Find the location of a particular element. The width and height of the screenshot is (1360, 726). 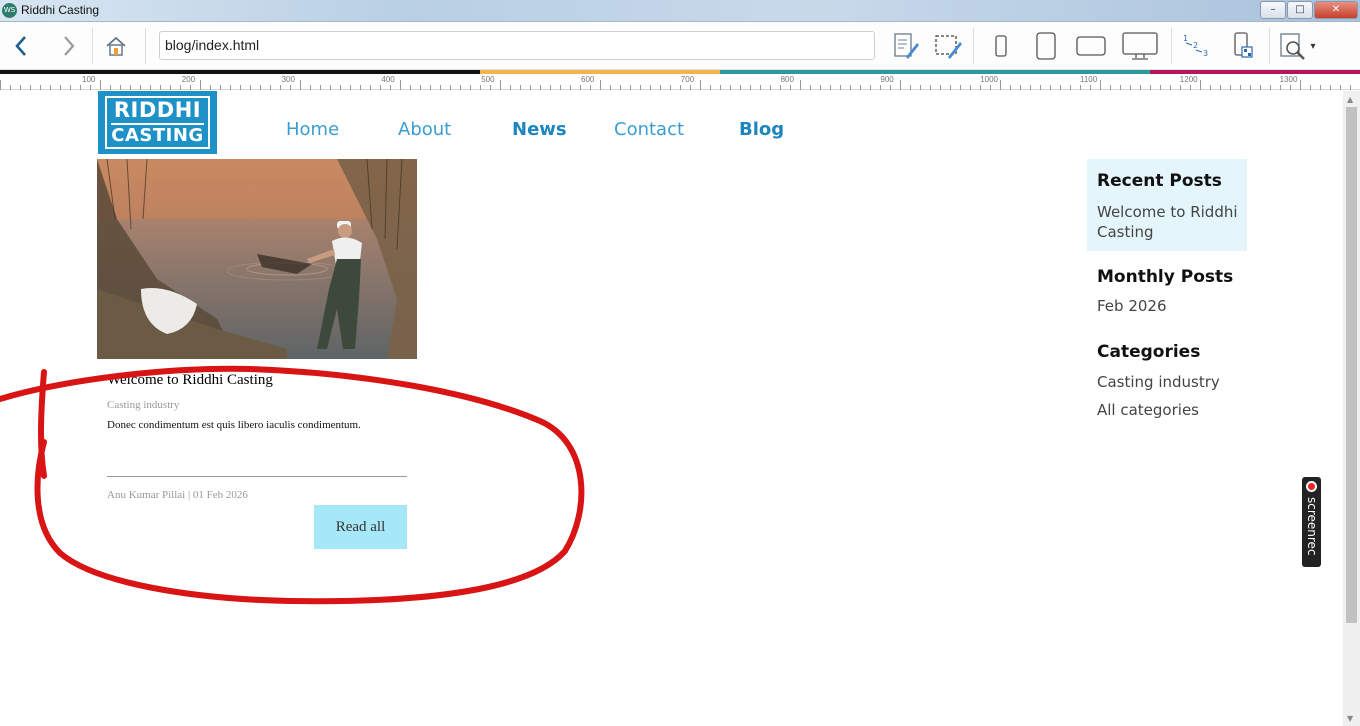

forward-arrow-icon is located at coordinates (69, 46).